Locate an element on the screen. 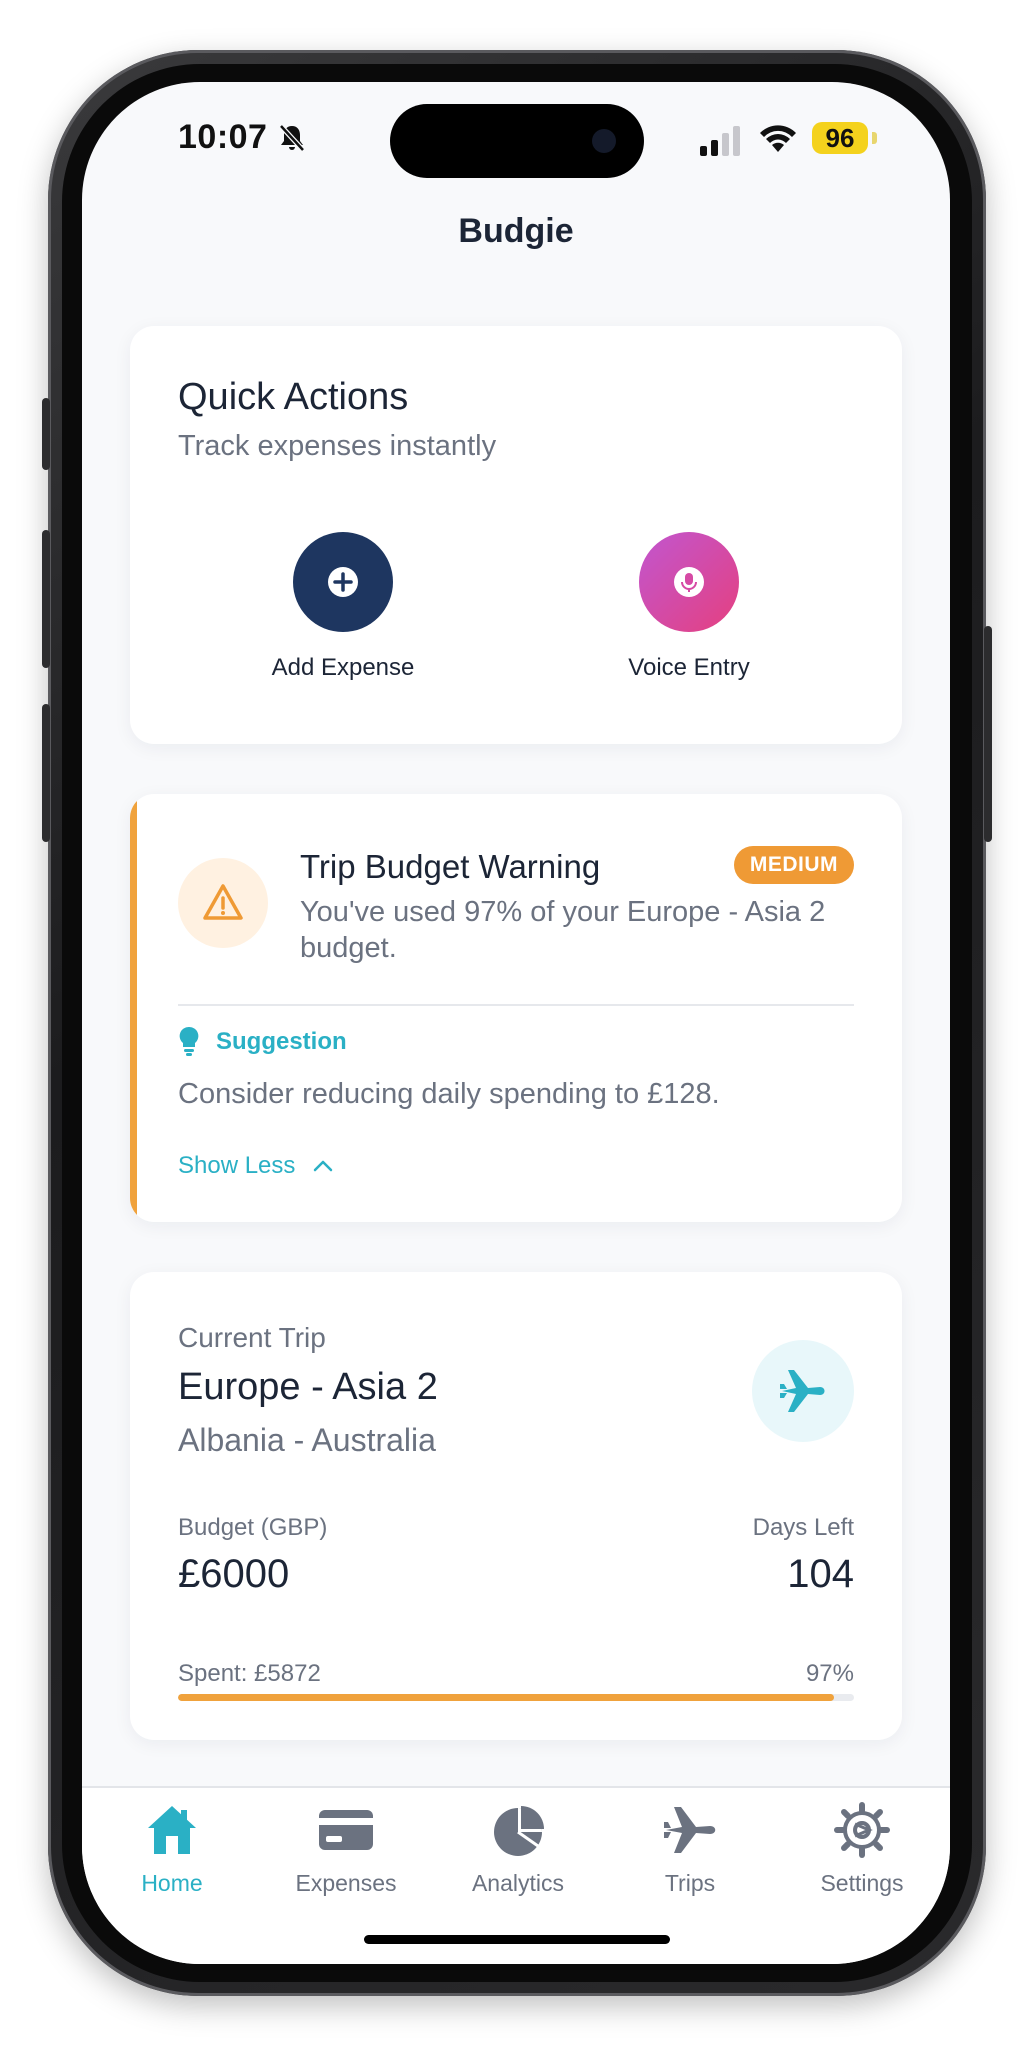  tab-trips: Trips is located at coordinates (690, 1857).